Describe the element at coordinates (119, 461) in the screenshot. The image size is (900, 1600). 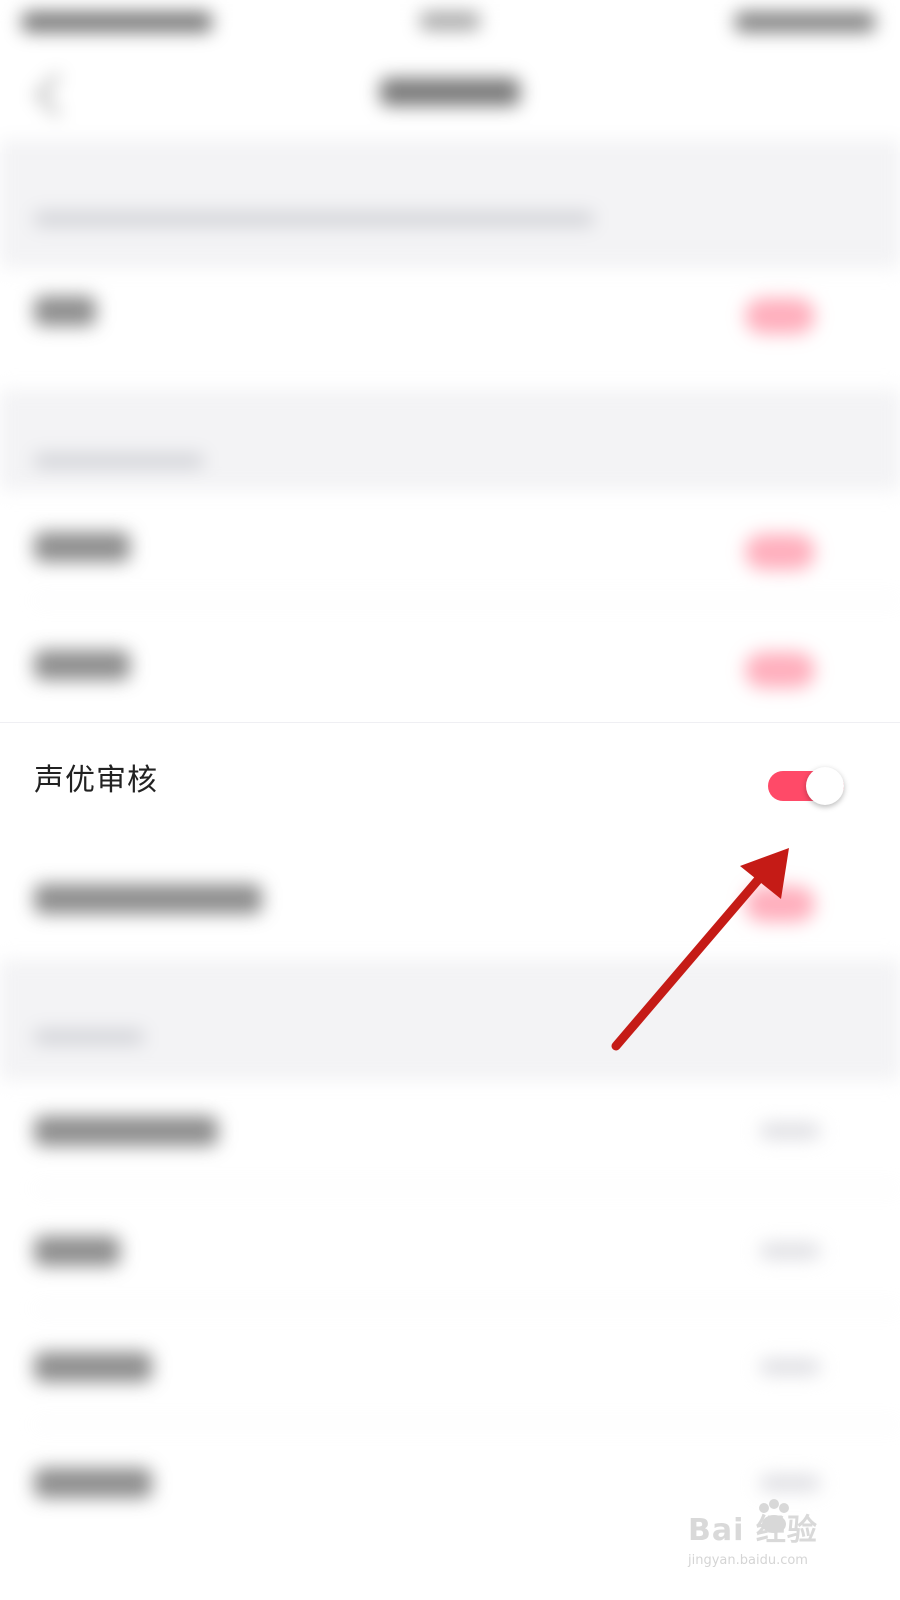
I see `section-hint-middle` at that location.